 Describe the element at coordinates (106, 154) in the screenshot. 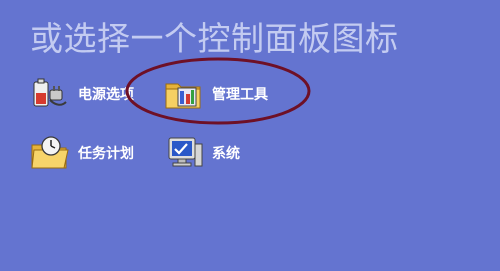

I see `item-label: 任务计划` at that location.